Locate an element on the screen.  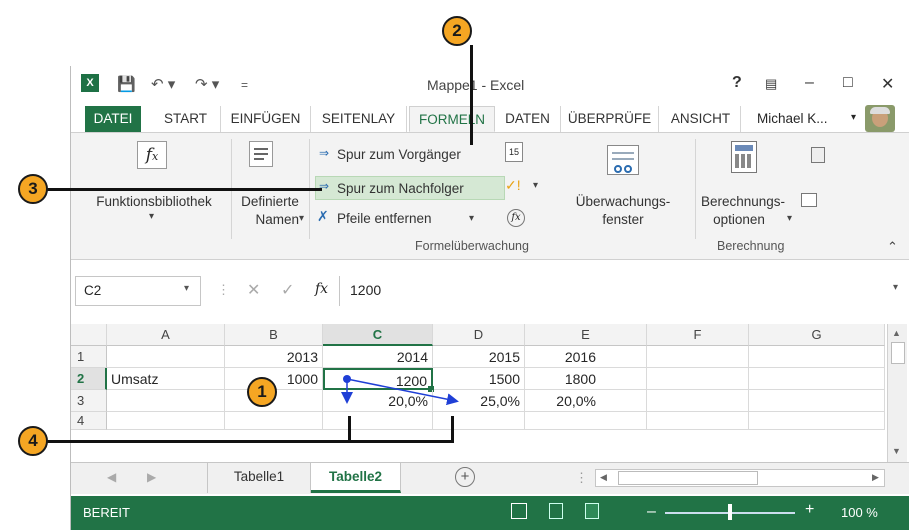
help-button: ? is located at coordinates (737, 83).